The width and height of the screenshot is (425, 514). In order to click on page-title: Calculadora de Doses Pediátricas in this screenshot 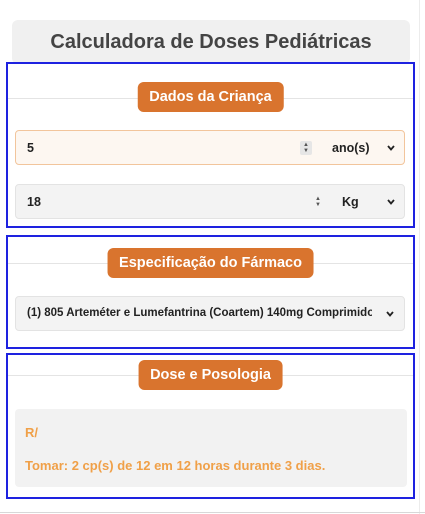, I will do `click(211, 41)`.